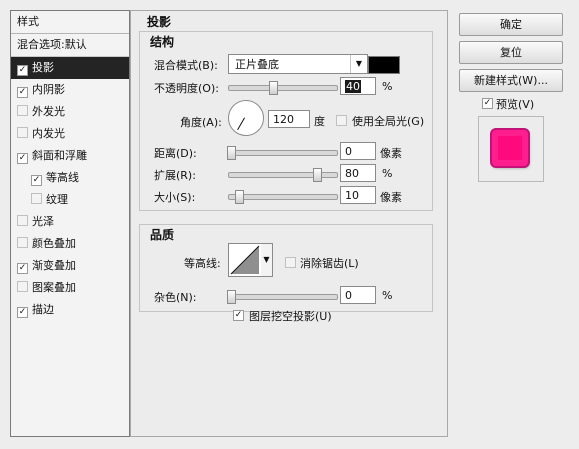 The image size is (579, 449). What do you see at coordinates (515, 104) in the screenshot?
I see `preview-label: 预览(V)` at bounding box center [515, 104].